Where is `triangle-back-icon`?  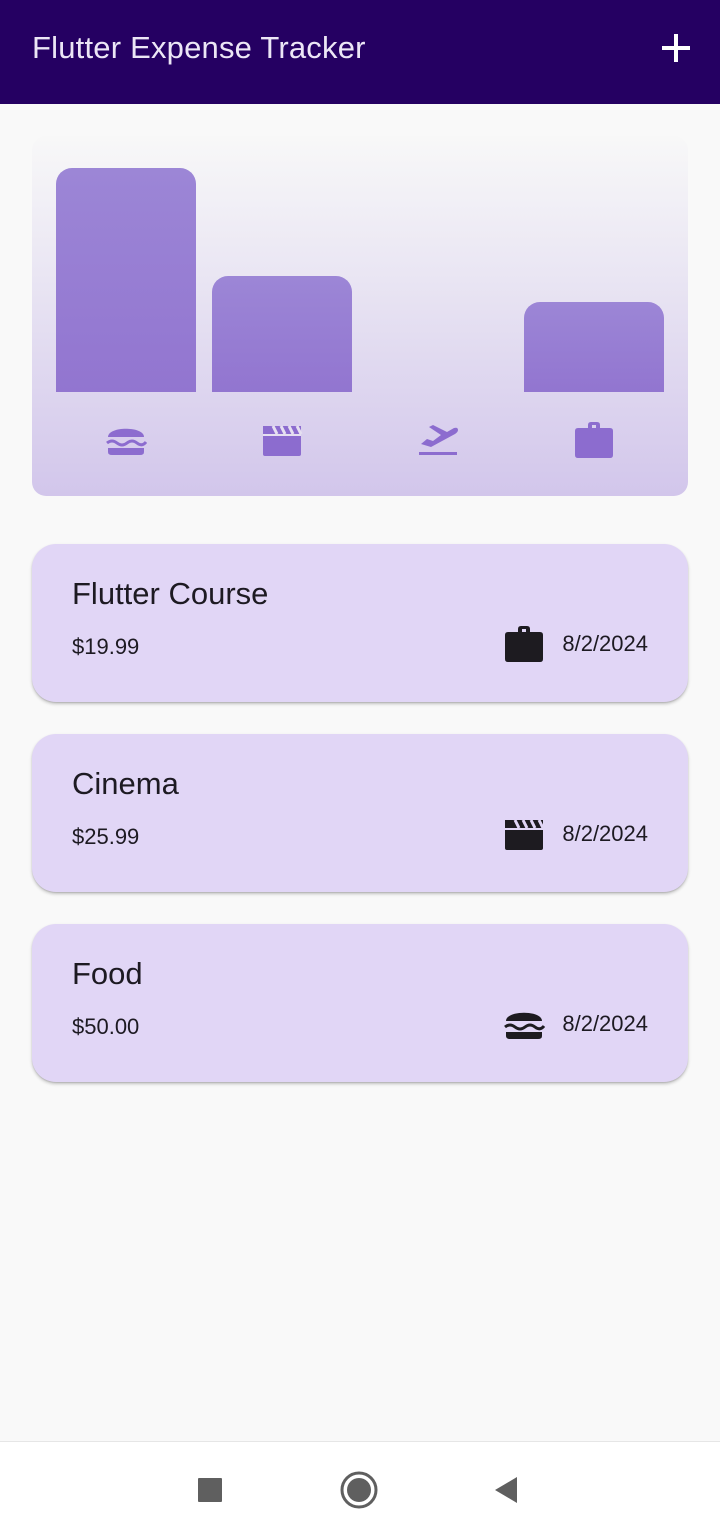
triangle-back-icon is located at coordinates (506, 1490).